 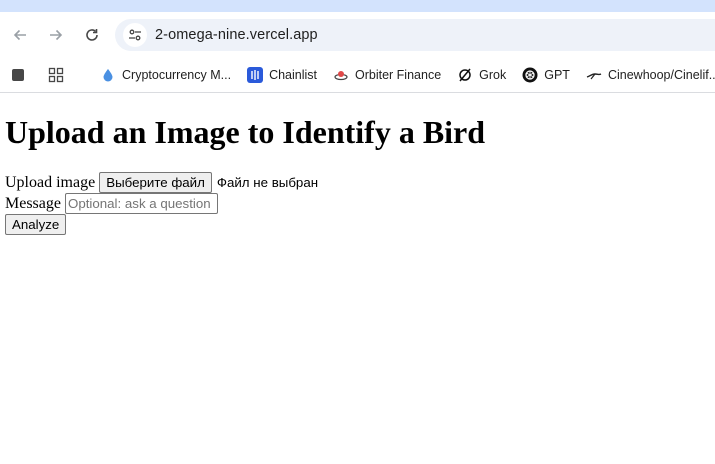 What do you see at coordinates (18, 75) in the screenshot?
I see `square-icon` at bounding box center [18, 75].